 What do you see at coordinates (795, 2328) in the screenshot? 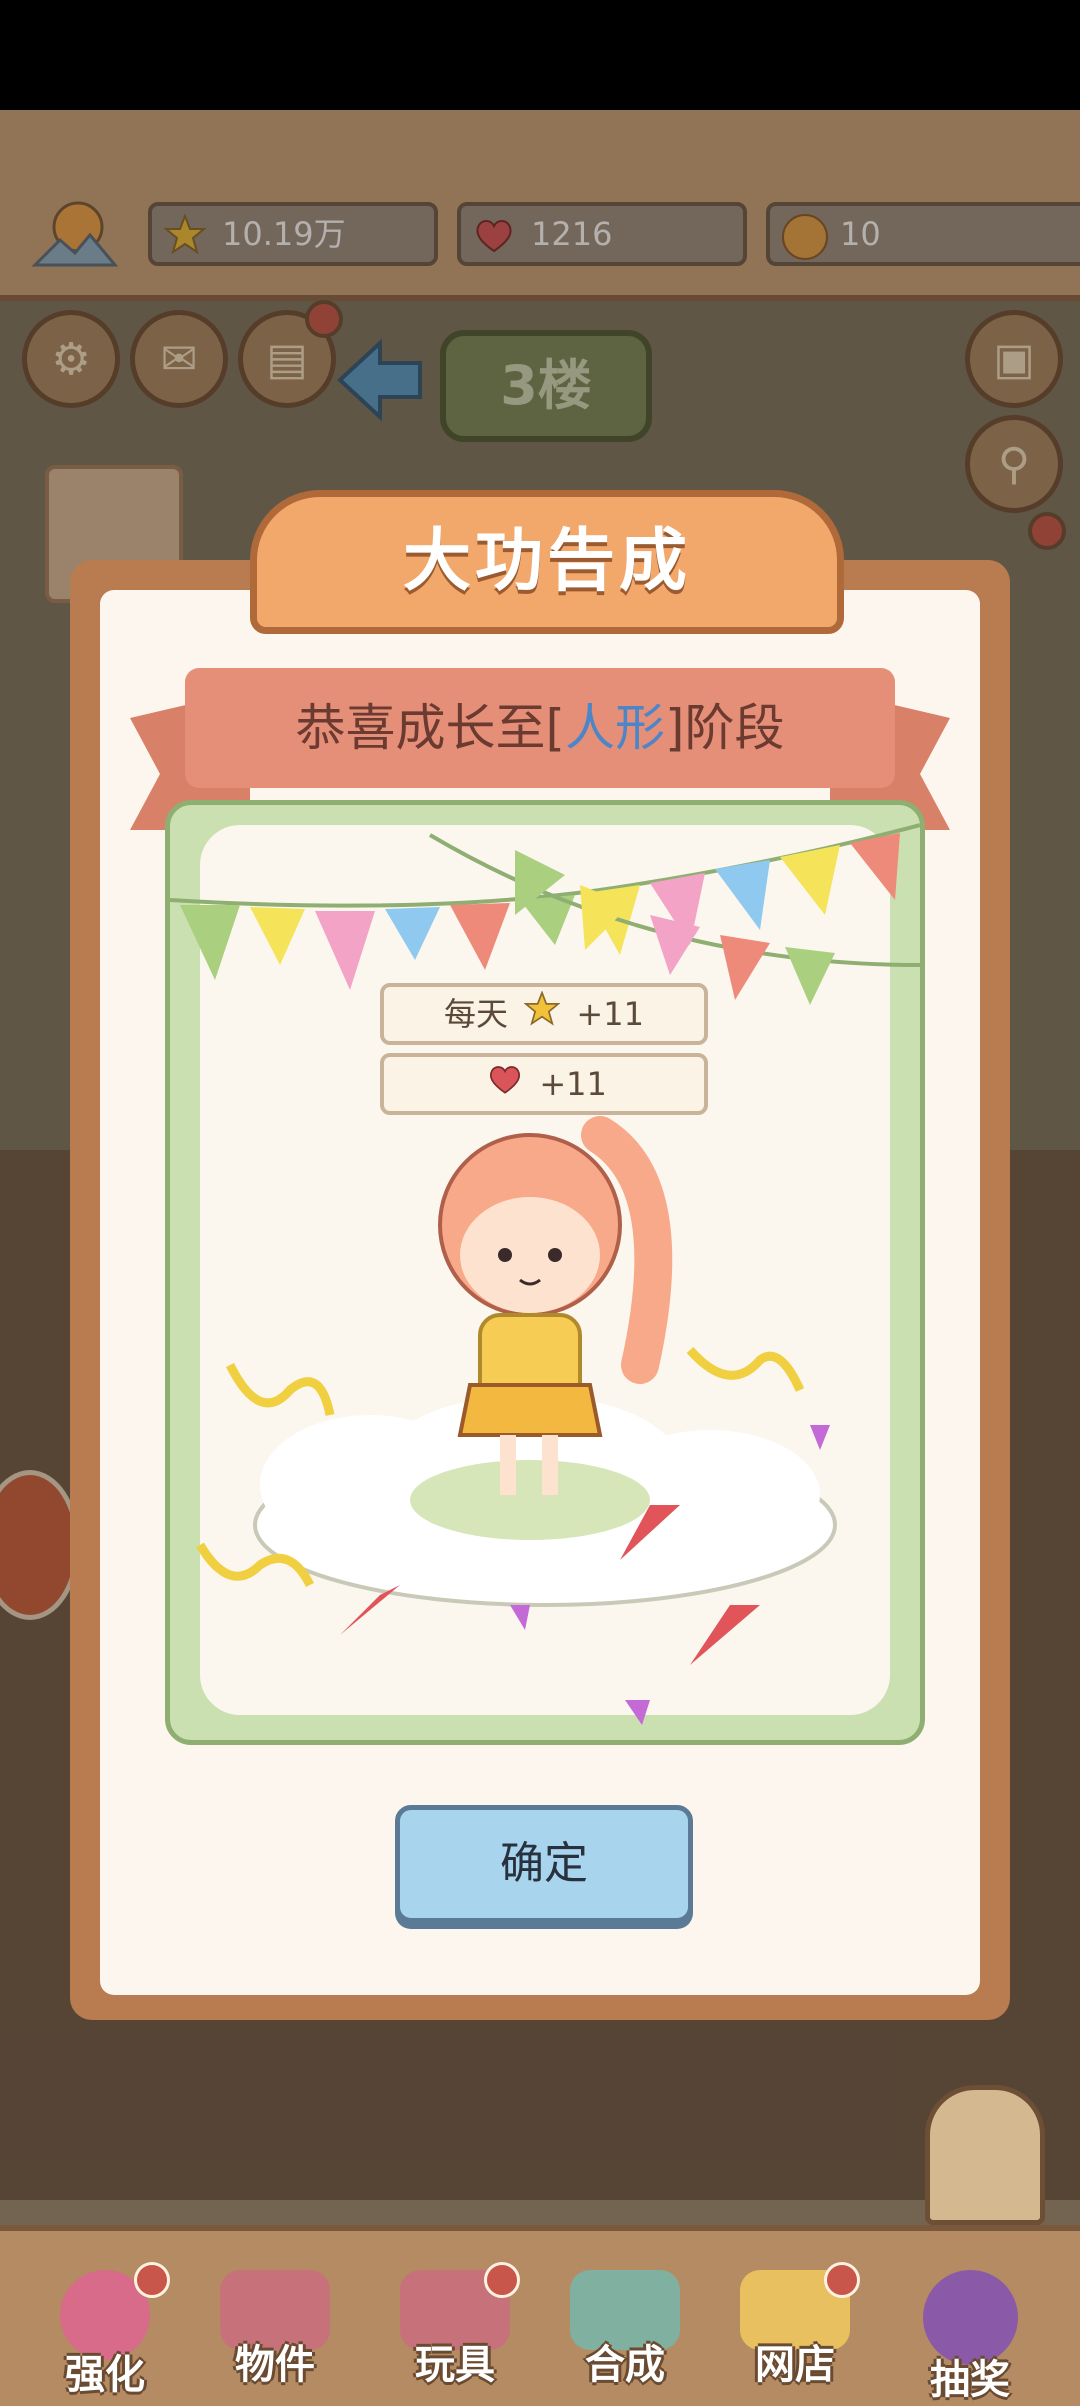
I see `tab-shop: 网店` at bounding box center [795, 2328].